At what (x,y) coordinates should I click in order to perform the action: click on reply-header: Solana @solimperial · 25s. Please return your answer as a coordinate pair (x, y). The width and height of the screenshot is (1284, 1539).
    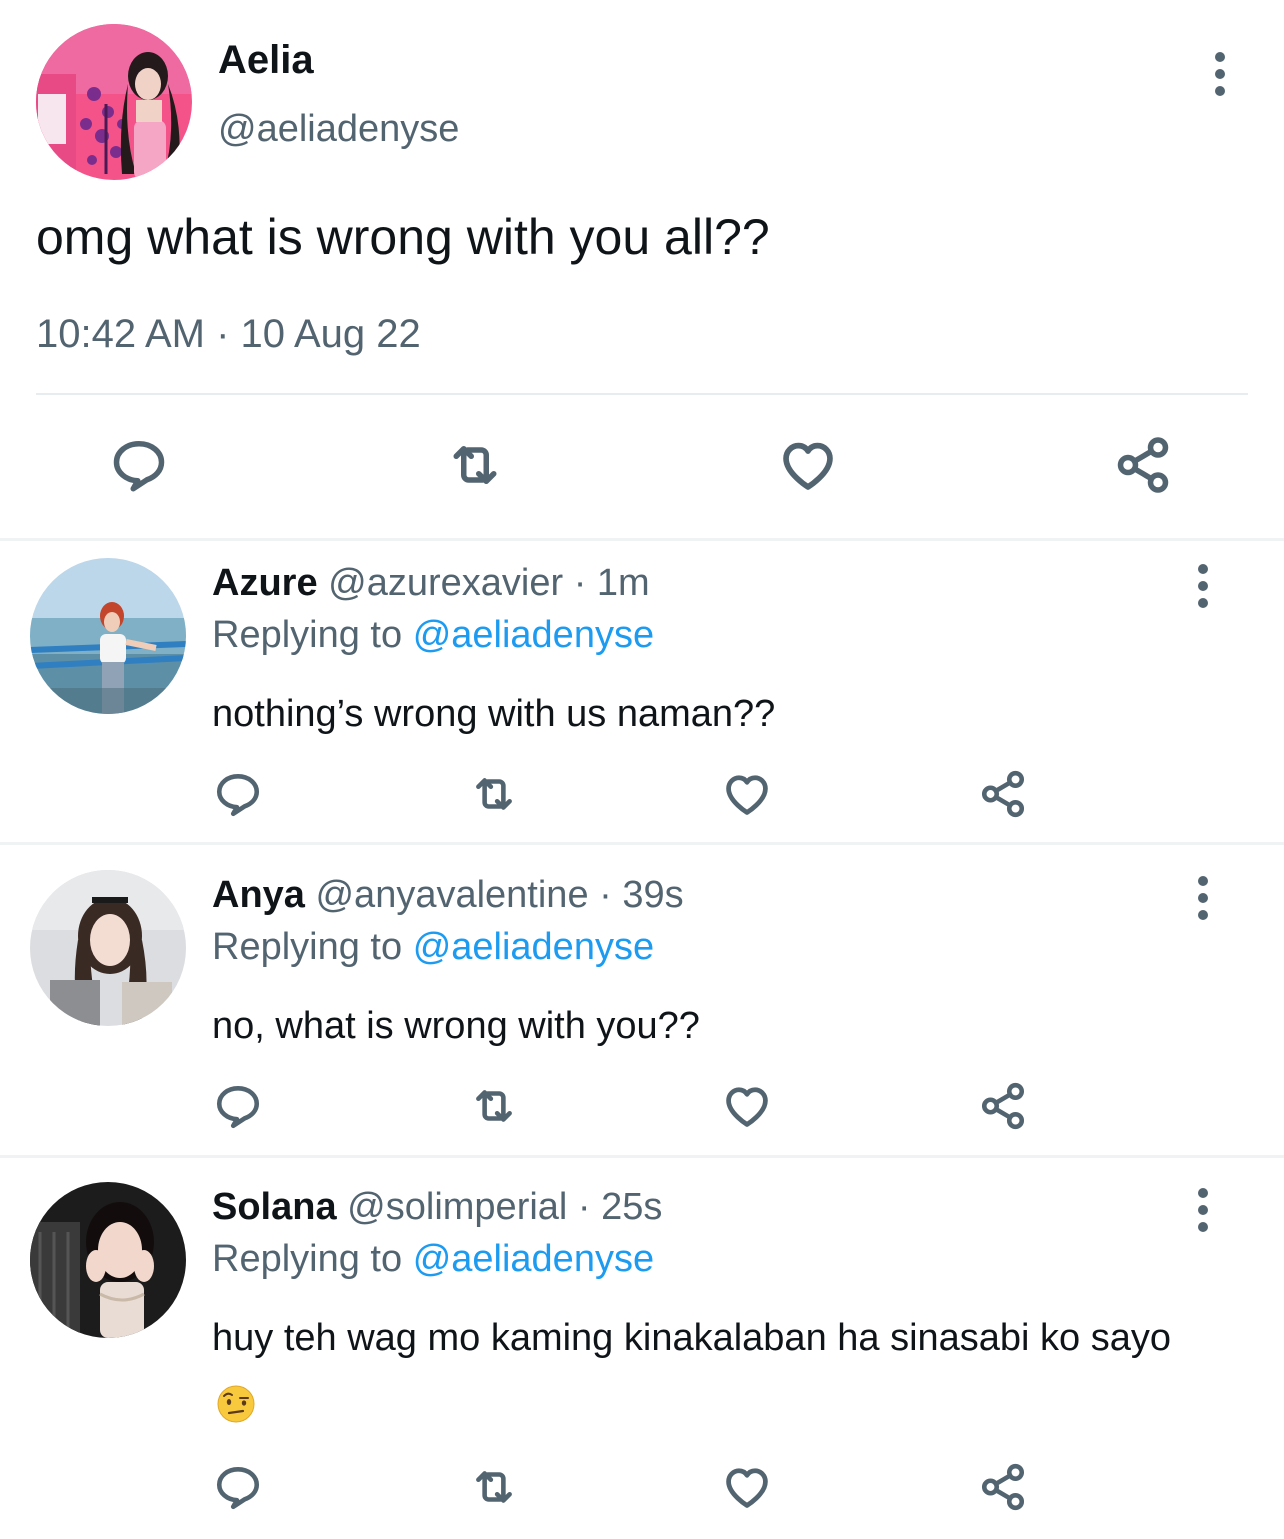
    Looking at the image, I should click on (437, 1207).